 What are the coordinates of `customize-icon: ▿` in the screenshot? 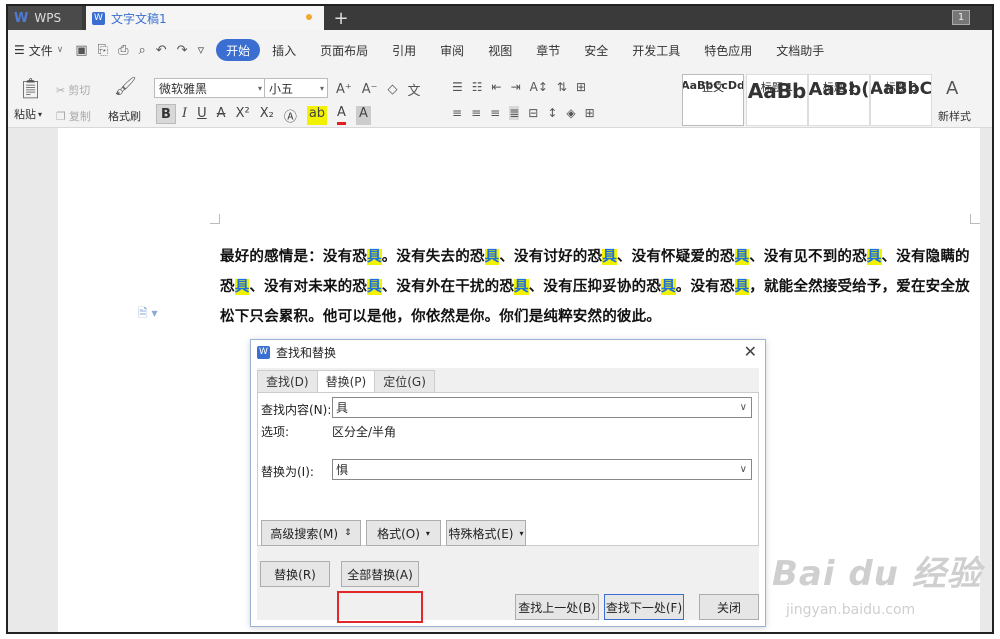 It's located at (201, 50).